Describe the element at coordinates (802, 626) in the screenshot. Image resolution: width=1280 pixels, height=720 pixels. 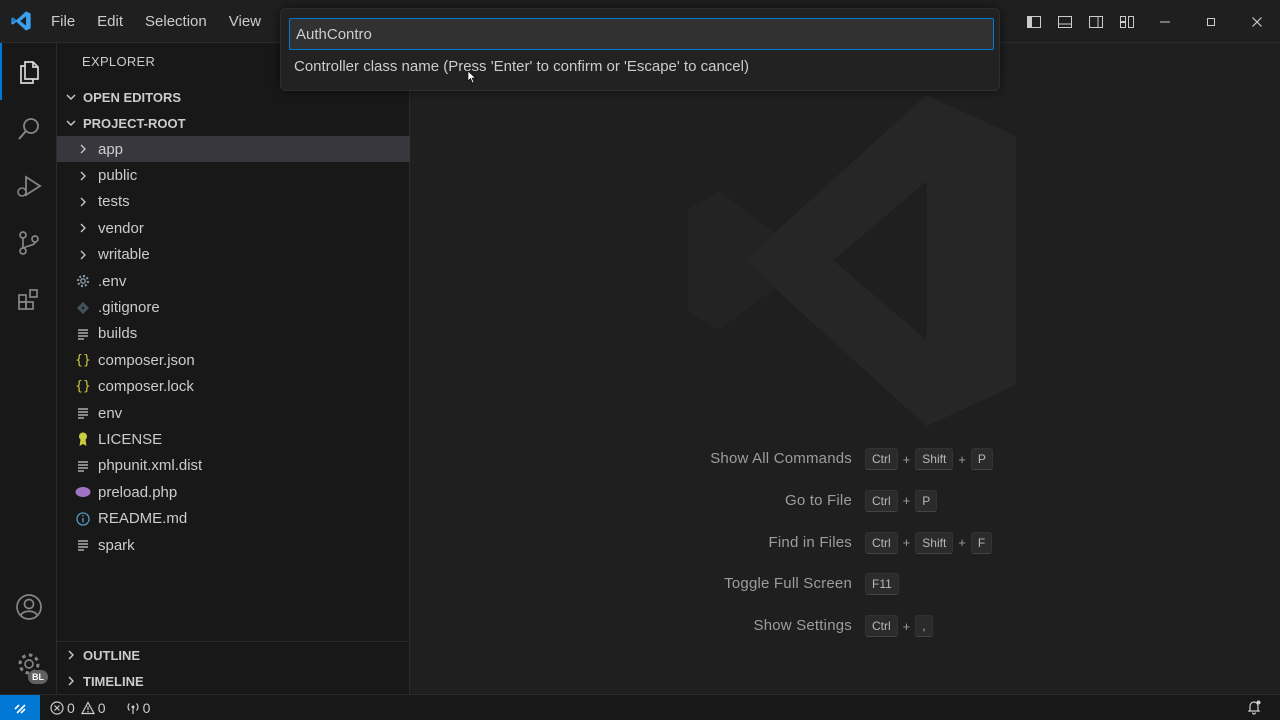
I see `shortcut-label: Show Settings` at that location.